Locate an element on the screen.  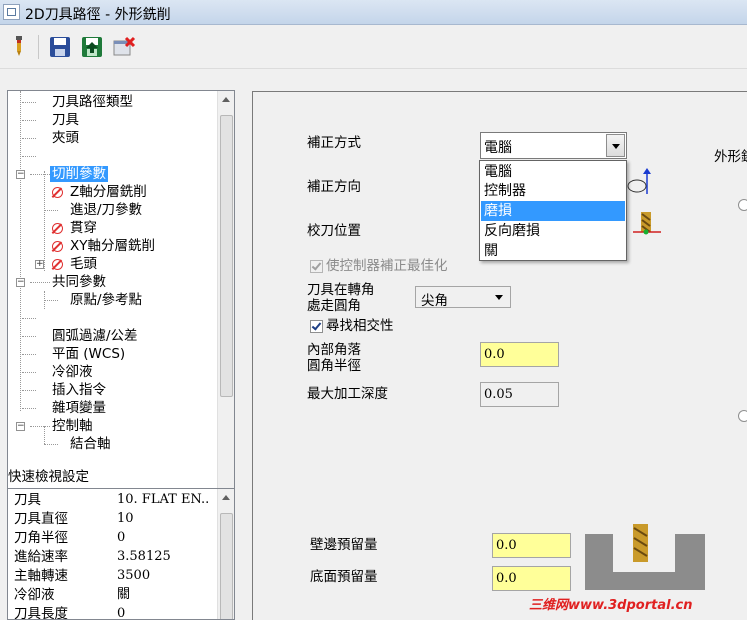
tree-item: XY軸分層銑削 is located at coordinates (99, 246).